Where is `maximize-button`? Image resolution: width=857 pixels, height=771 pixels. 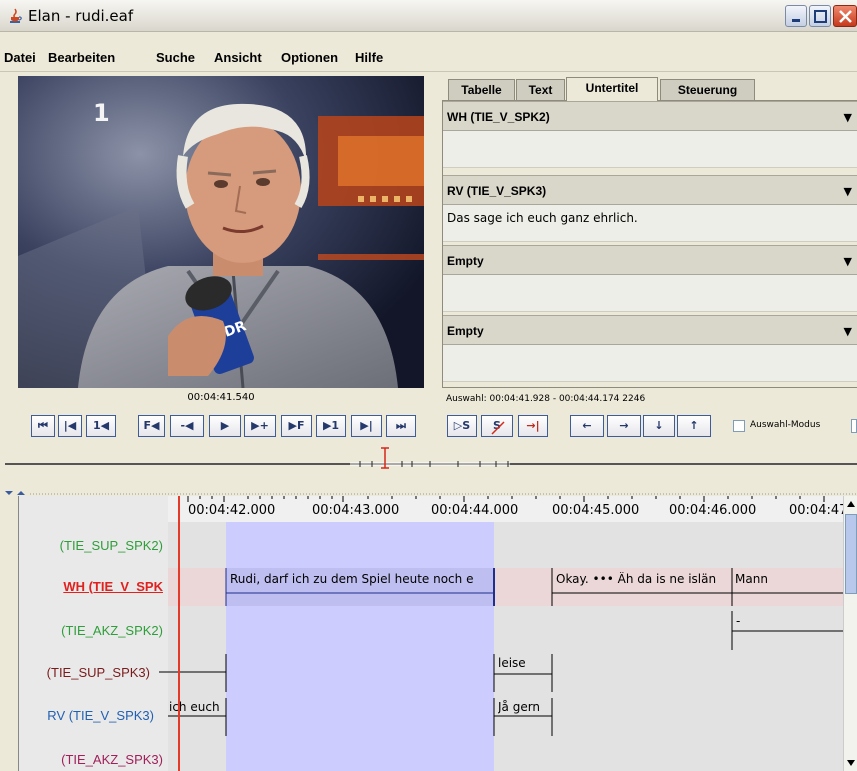
maximize-button is located at coordinates (820, 16).